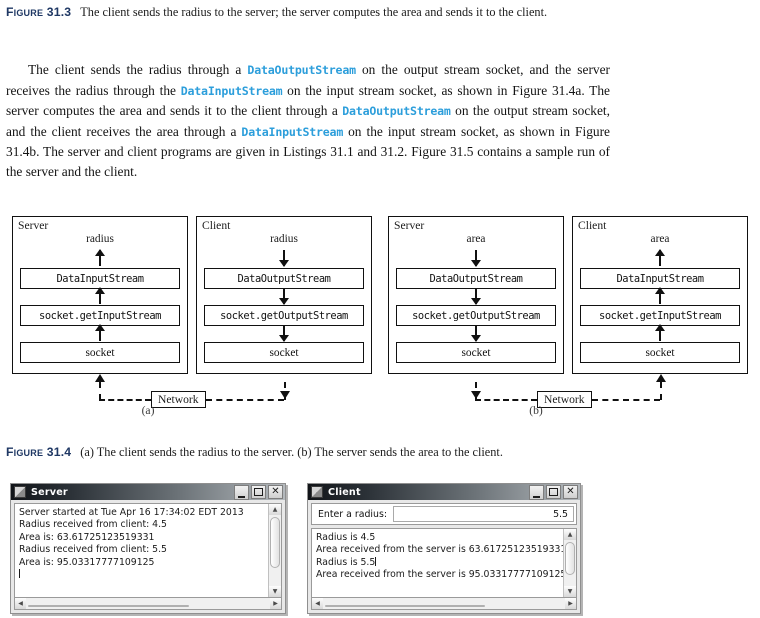  I want to click on server-console-line: Radius received from client: 5.5, so click(93, 550).